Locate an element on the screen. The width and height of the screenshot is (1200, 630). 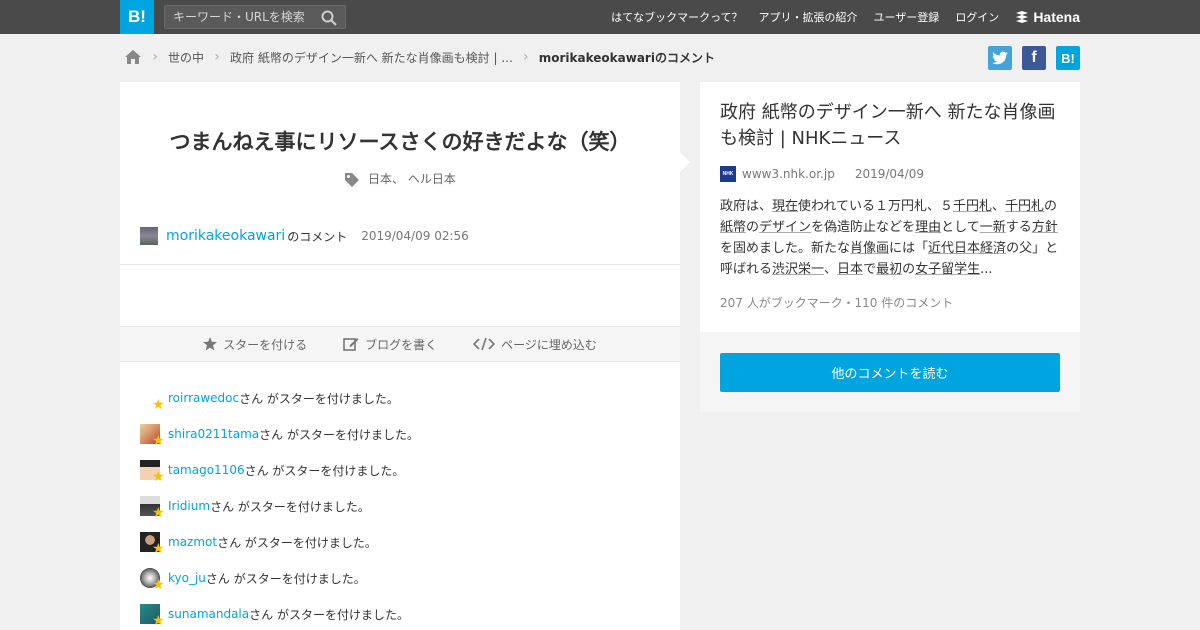
divider is located at coordinates (400, 264).